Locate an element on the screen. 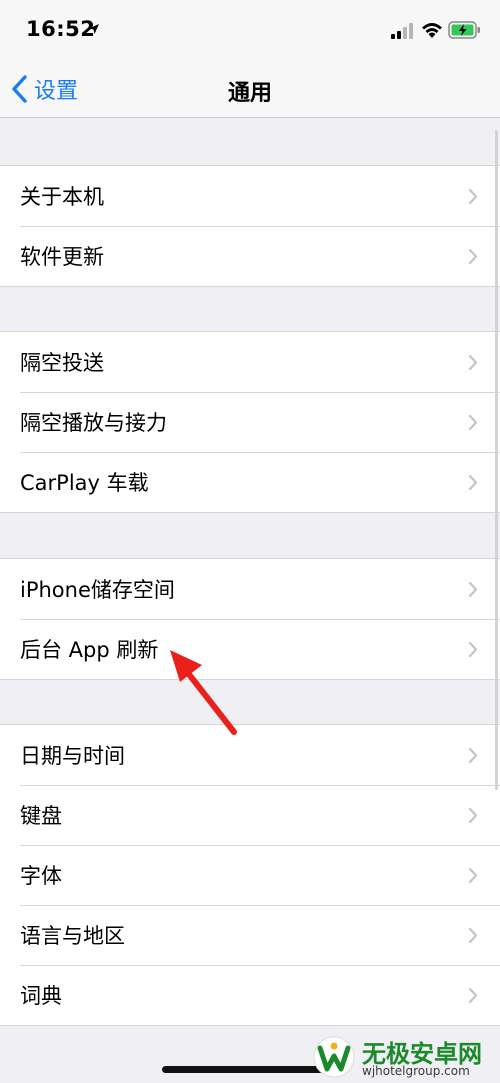 The width and height of the screenshot is (500, 1083). battery-charging-icon is located at coordinates (464, 30).